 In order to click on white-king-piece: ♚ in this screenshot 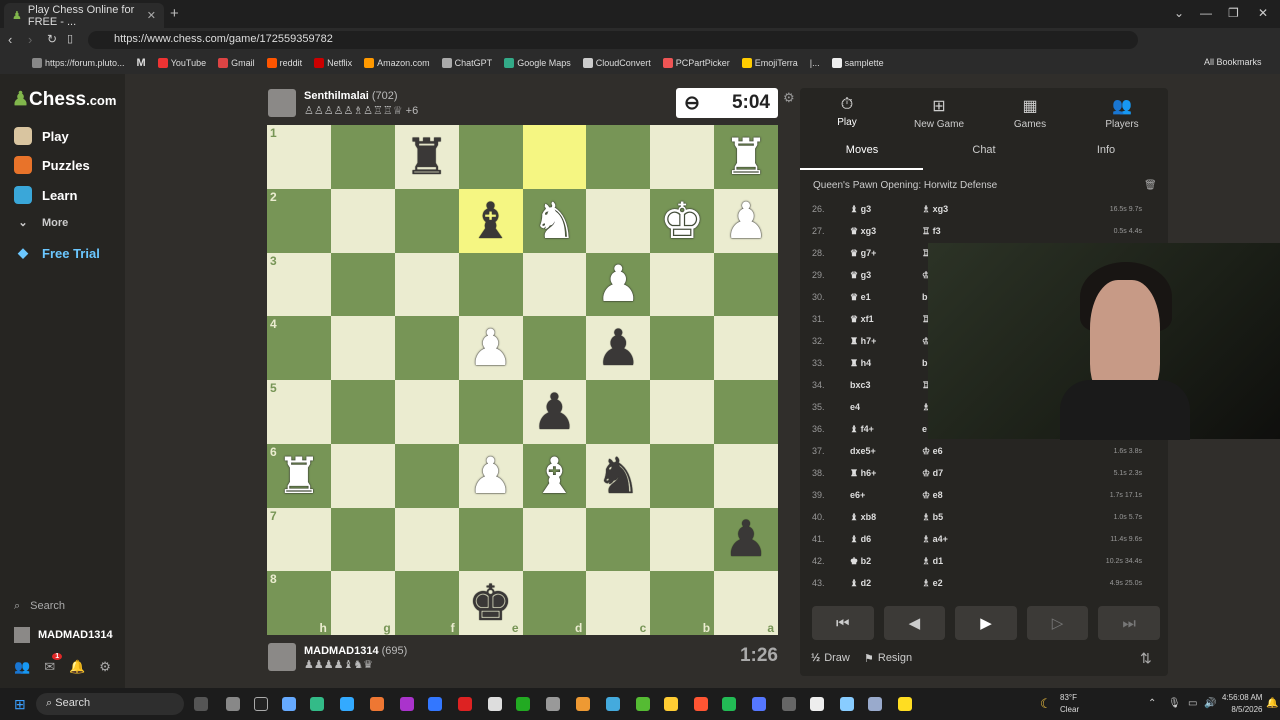, I will do `click(682, 221)`.